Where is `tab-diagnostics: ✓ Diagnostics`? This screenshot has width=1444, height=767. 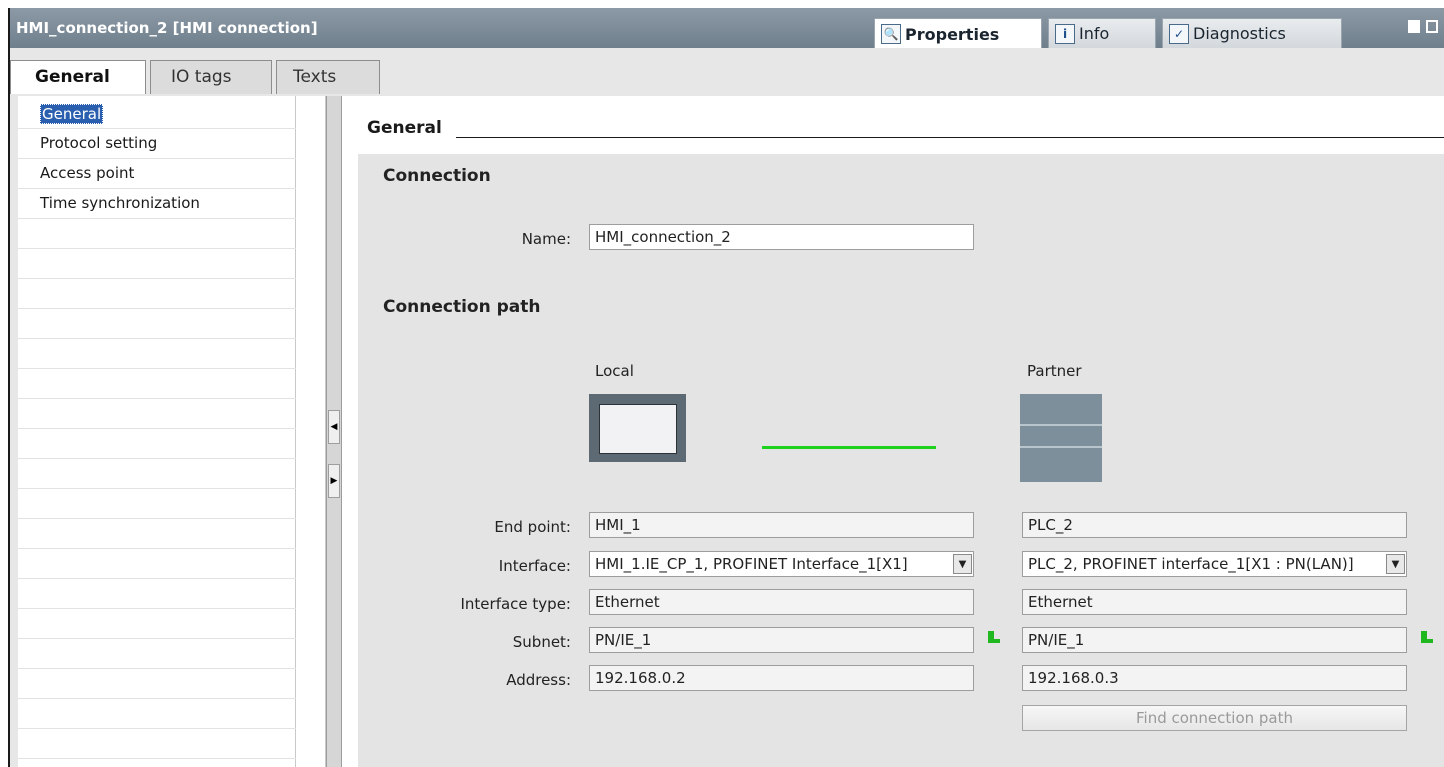 tab-diagnostics: ✓ Diagnostics is located at coordinates (1252, 33).